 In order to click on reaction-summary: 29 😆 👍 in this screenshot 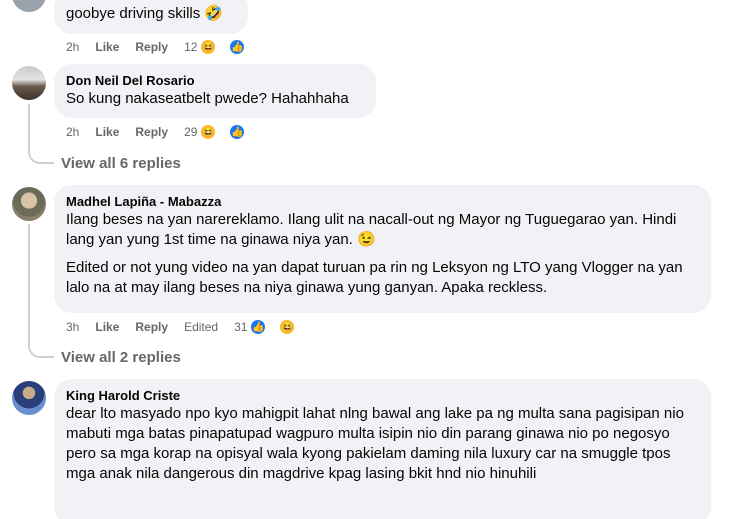, I will do `click(231, 132)`.